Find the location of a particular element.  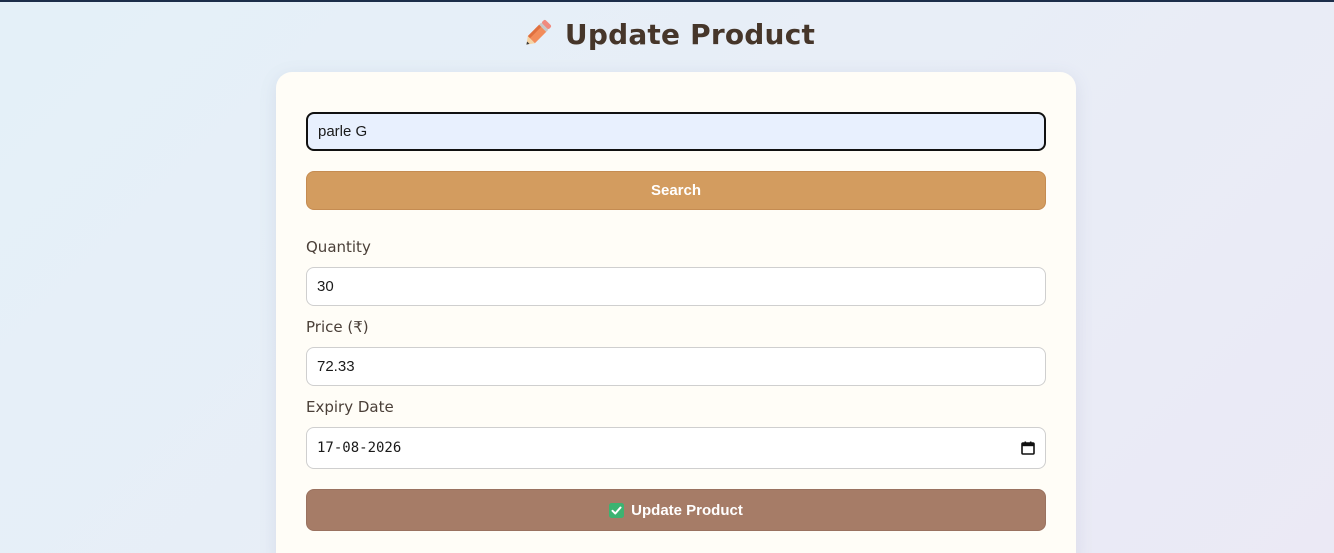

calendar-icon is located at coordinates (1028, 448).